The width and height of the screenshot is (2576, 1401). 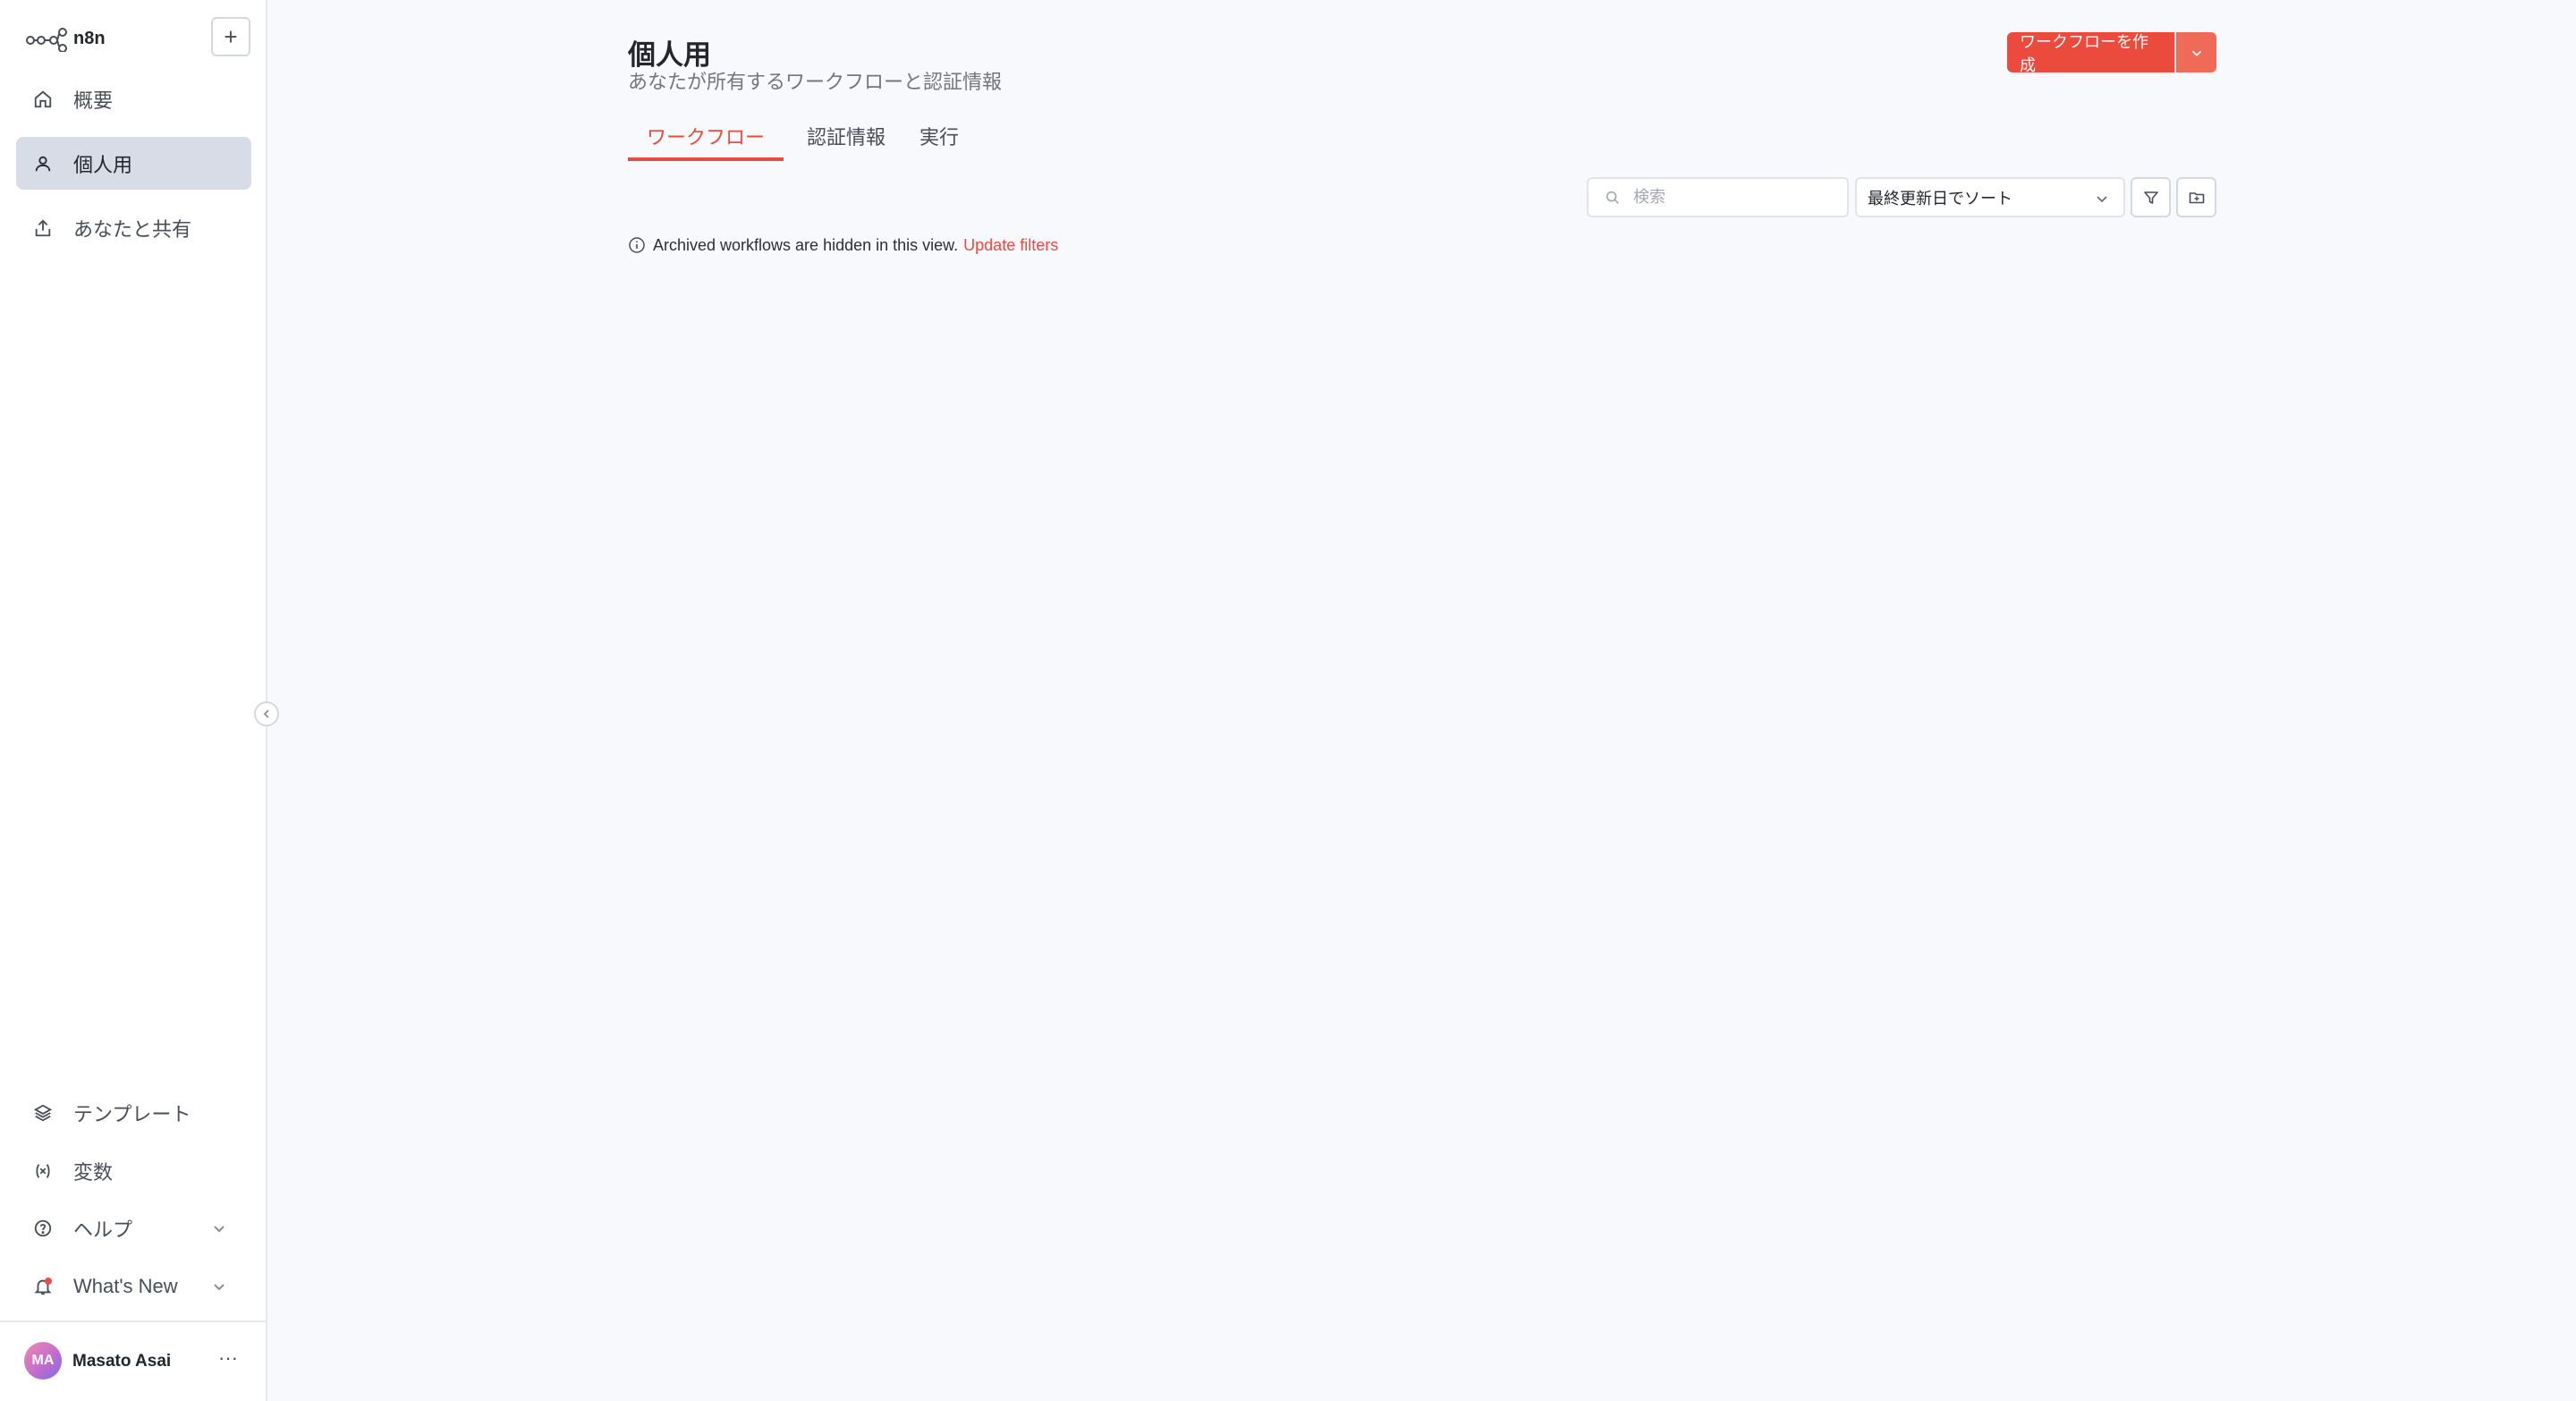 What do you see at coordinates (125, 1285) in the screenshot?
I see `sidebar-item-label: What's New` at bounding box center [125, 1285].